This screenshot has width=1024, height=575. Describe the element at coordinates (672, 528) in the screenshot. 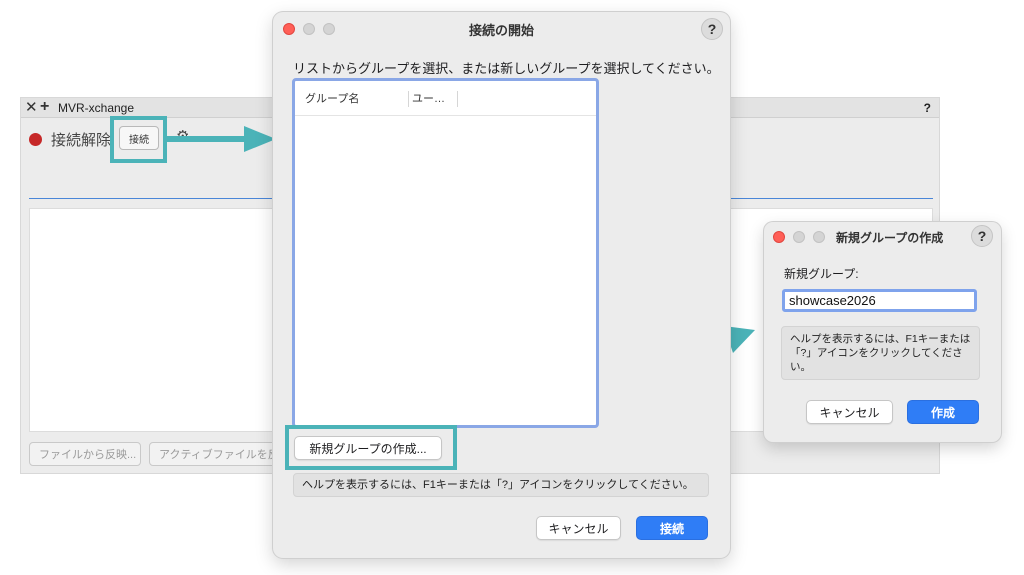

I see `connect-button: 接続` at that location.